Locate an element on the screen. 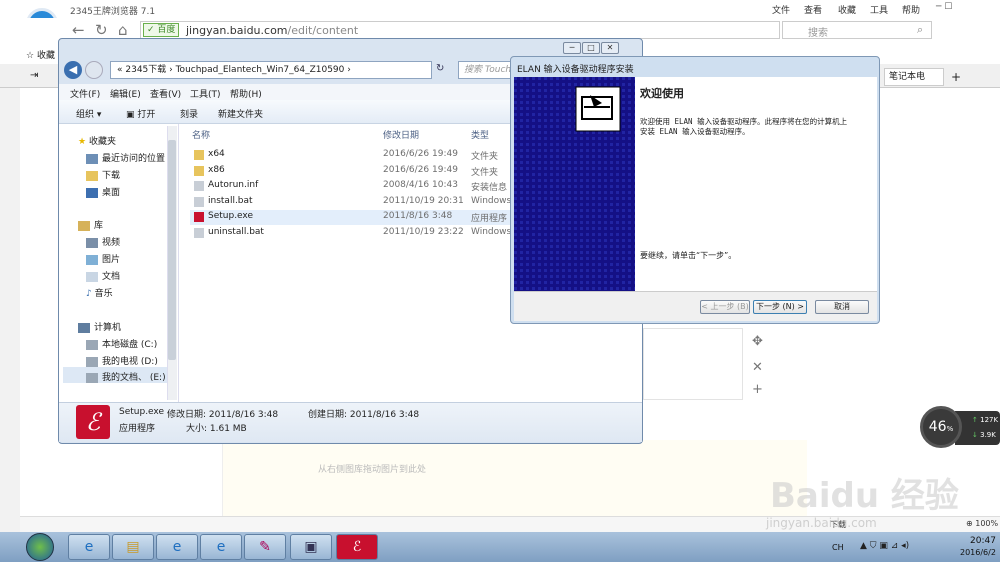 The image size is (1000, 562). maximize-icon: □ is located at coordinates (591, 48).